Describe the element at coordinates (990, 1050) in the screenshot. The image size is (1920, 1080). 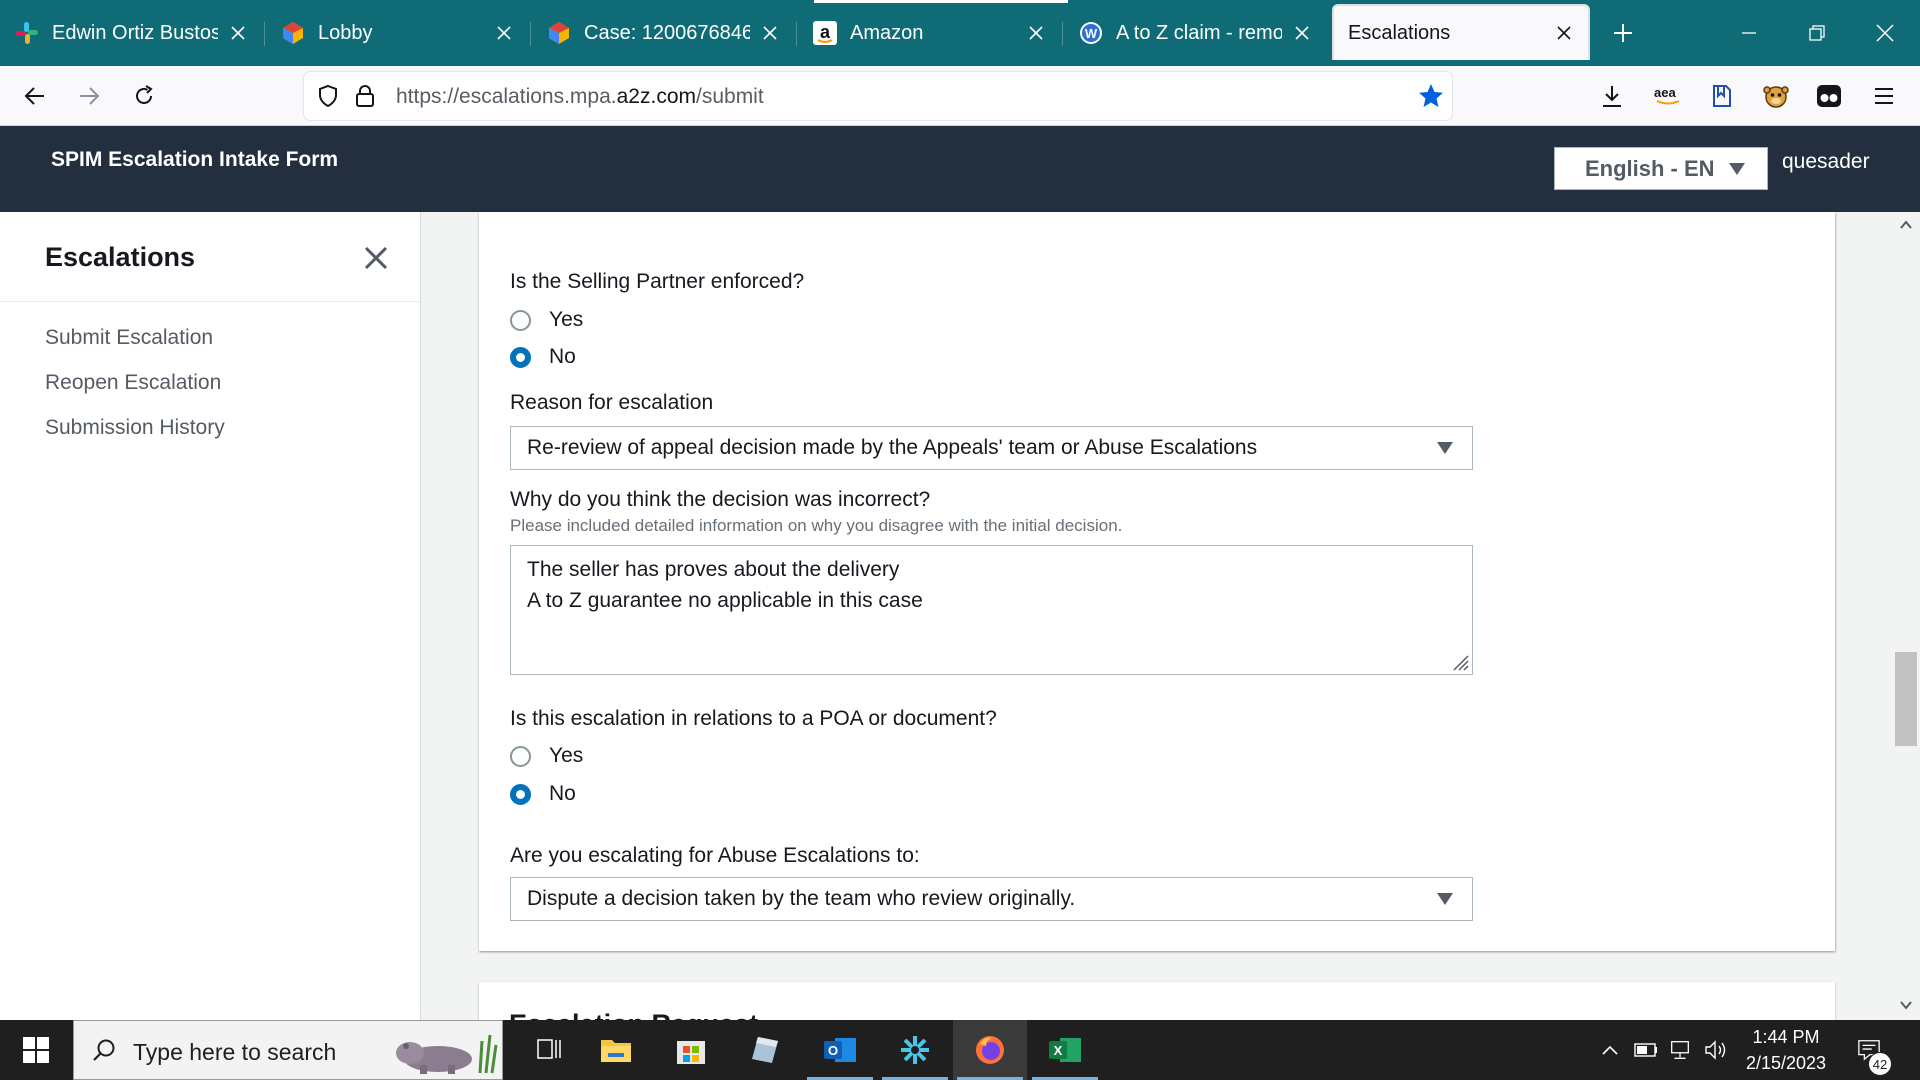
I see `taskbar-firefox` at that location.